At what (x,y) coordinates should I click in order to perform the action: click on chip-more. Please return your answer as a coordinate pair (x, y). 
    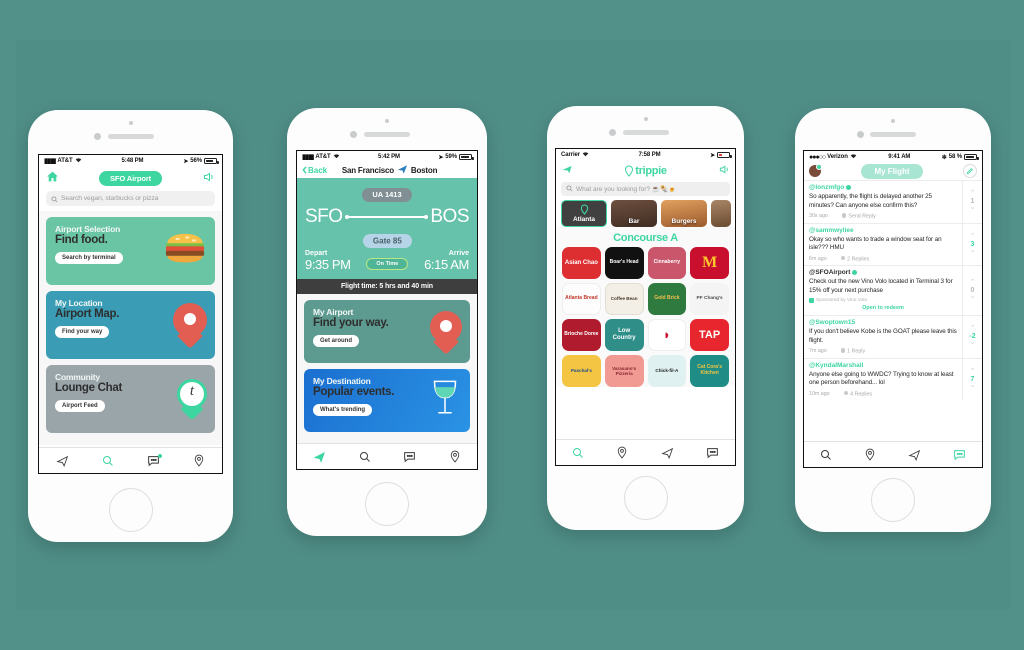
    Looking at the image, I should click on (721, 213).